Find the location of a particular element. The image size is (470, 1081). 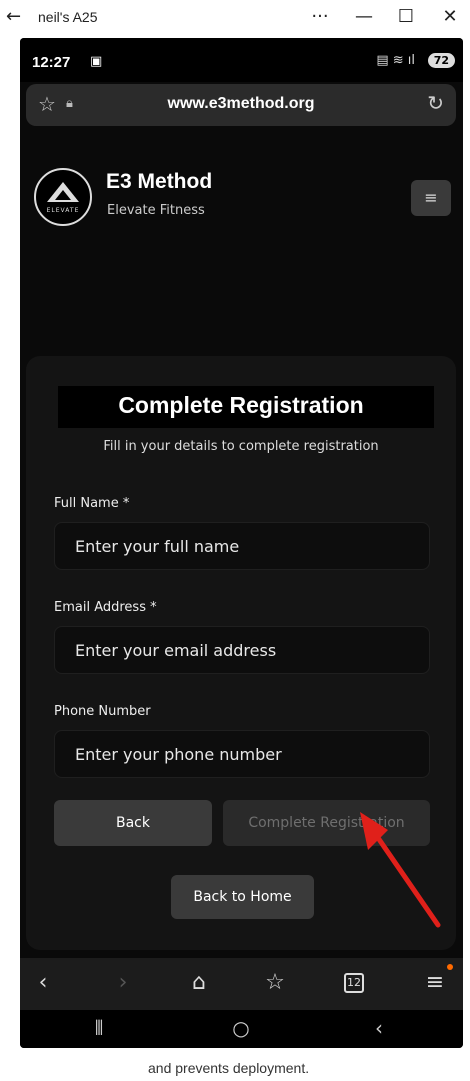

bookmarks-icon: ☆ is located at coordinates (275, 982).